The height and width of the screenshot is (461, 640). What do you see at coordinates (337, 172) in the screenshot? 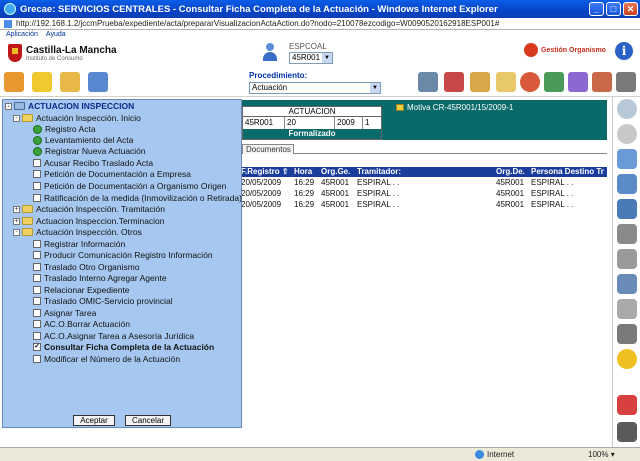
I see `col-orgge: Org.Ge.` at bounding box center [337, 172].